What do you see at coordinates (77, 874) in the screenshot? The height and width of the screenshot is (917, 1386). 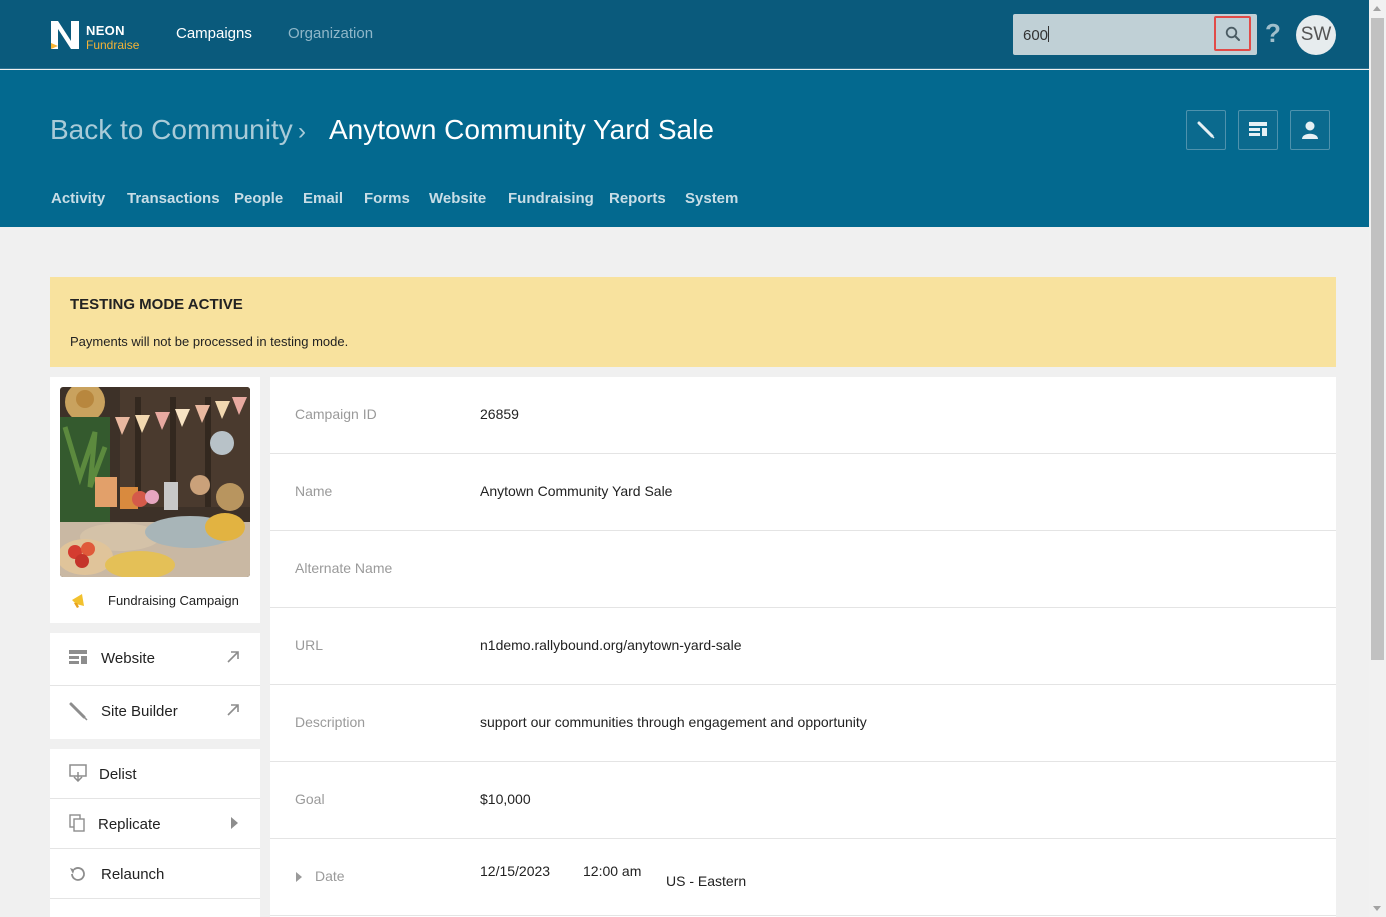 I see `relaunch-icon` at bounding box center [77, 874].